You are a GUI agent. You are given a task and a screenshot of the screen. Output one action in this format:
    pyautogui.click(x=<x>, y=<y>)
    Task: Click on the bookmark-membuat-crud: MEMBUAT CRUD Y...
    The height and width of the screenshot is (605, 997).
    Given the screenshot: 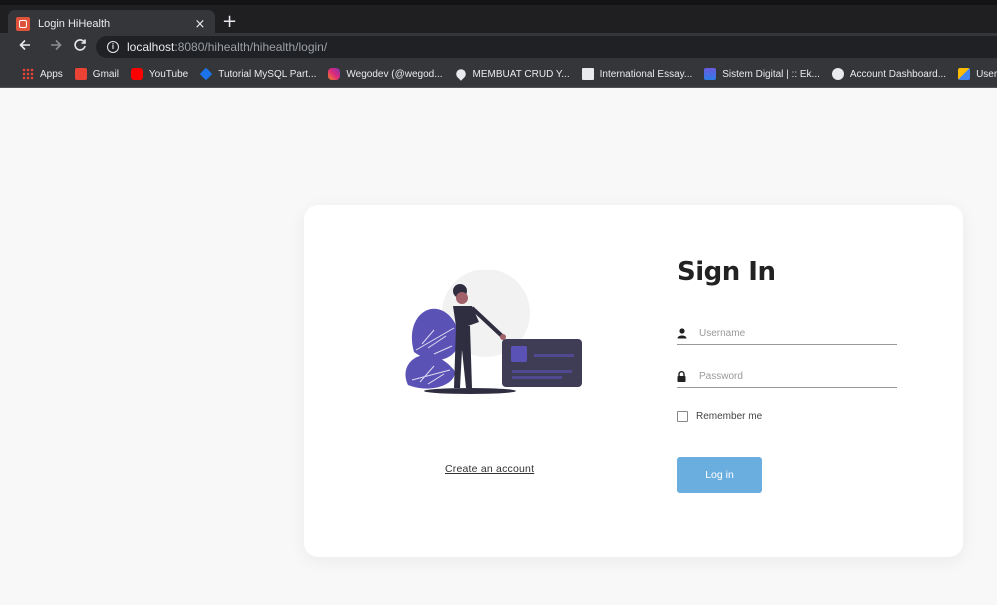 What is the action you would take?
    pyautogui.click(x=511, y=74)
    